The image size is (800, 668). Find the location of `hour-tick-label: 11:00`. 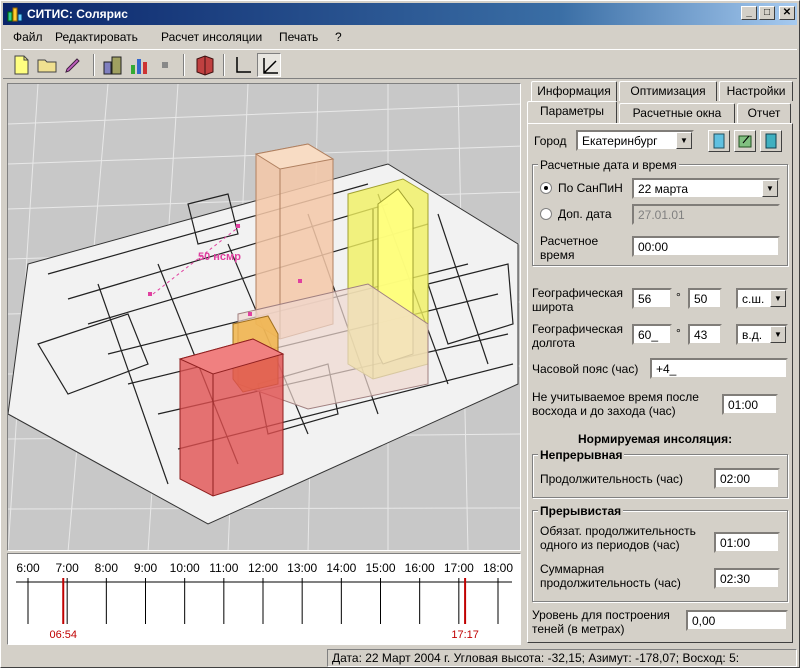

hour-tick-label: 11:00 is located at coordinates (223, 568).